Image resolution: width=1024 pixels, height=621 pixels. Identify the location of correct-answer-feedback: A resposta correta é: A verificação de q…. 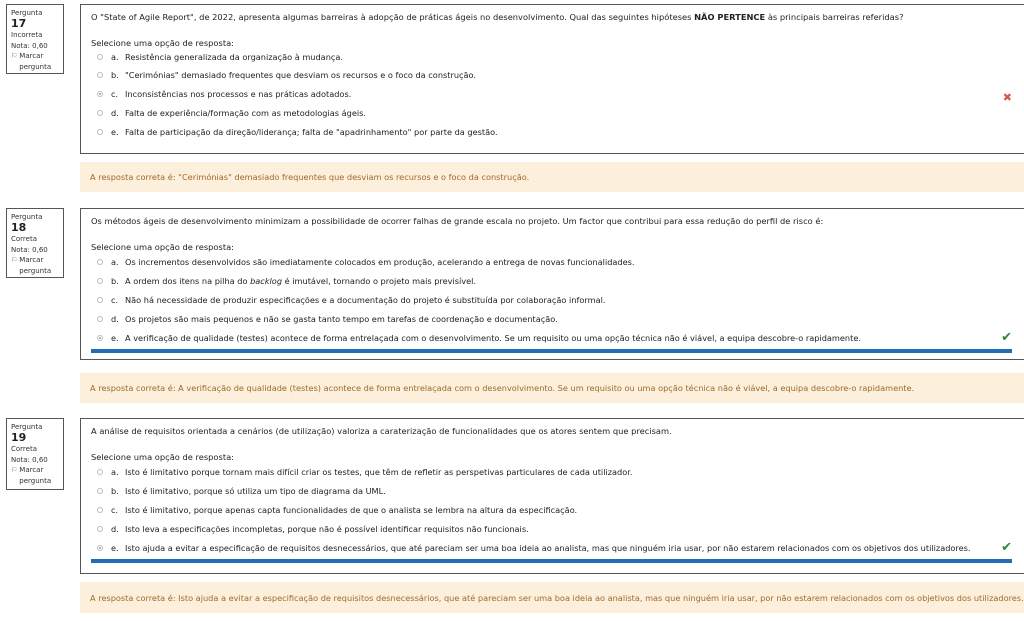
(552, 388).